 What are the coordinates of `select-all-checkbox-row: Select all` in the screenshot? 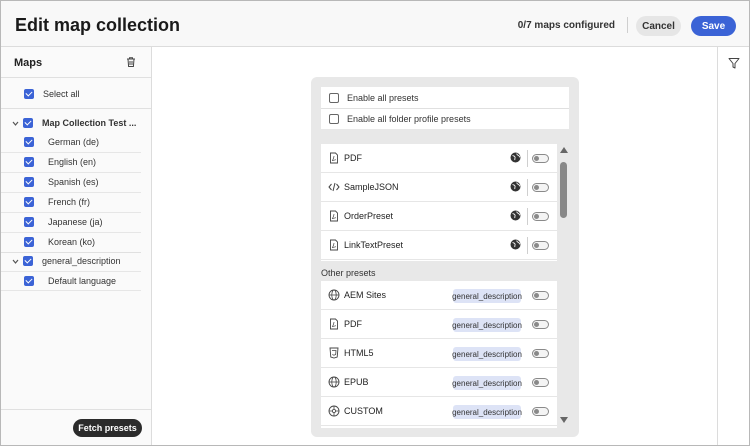 It's located at (52, 94).